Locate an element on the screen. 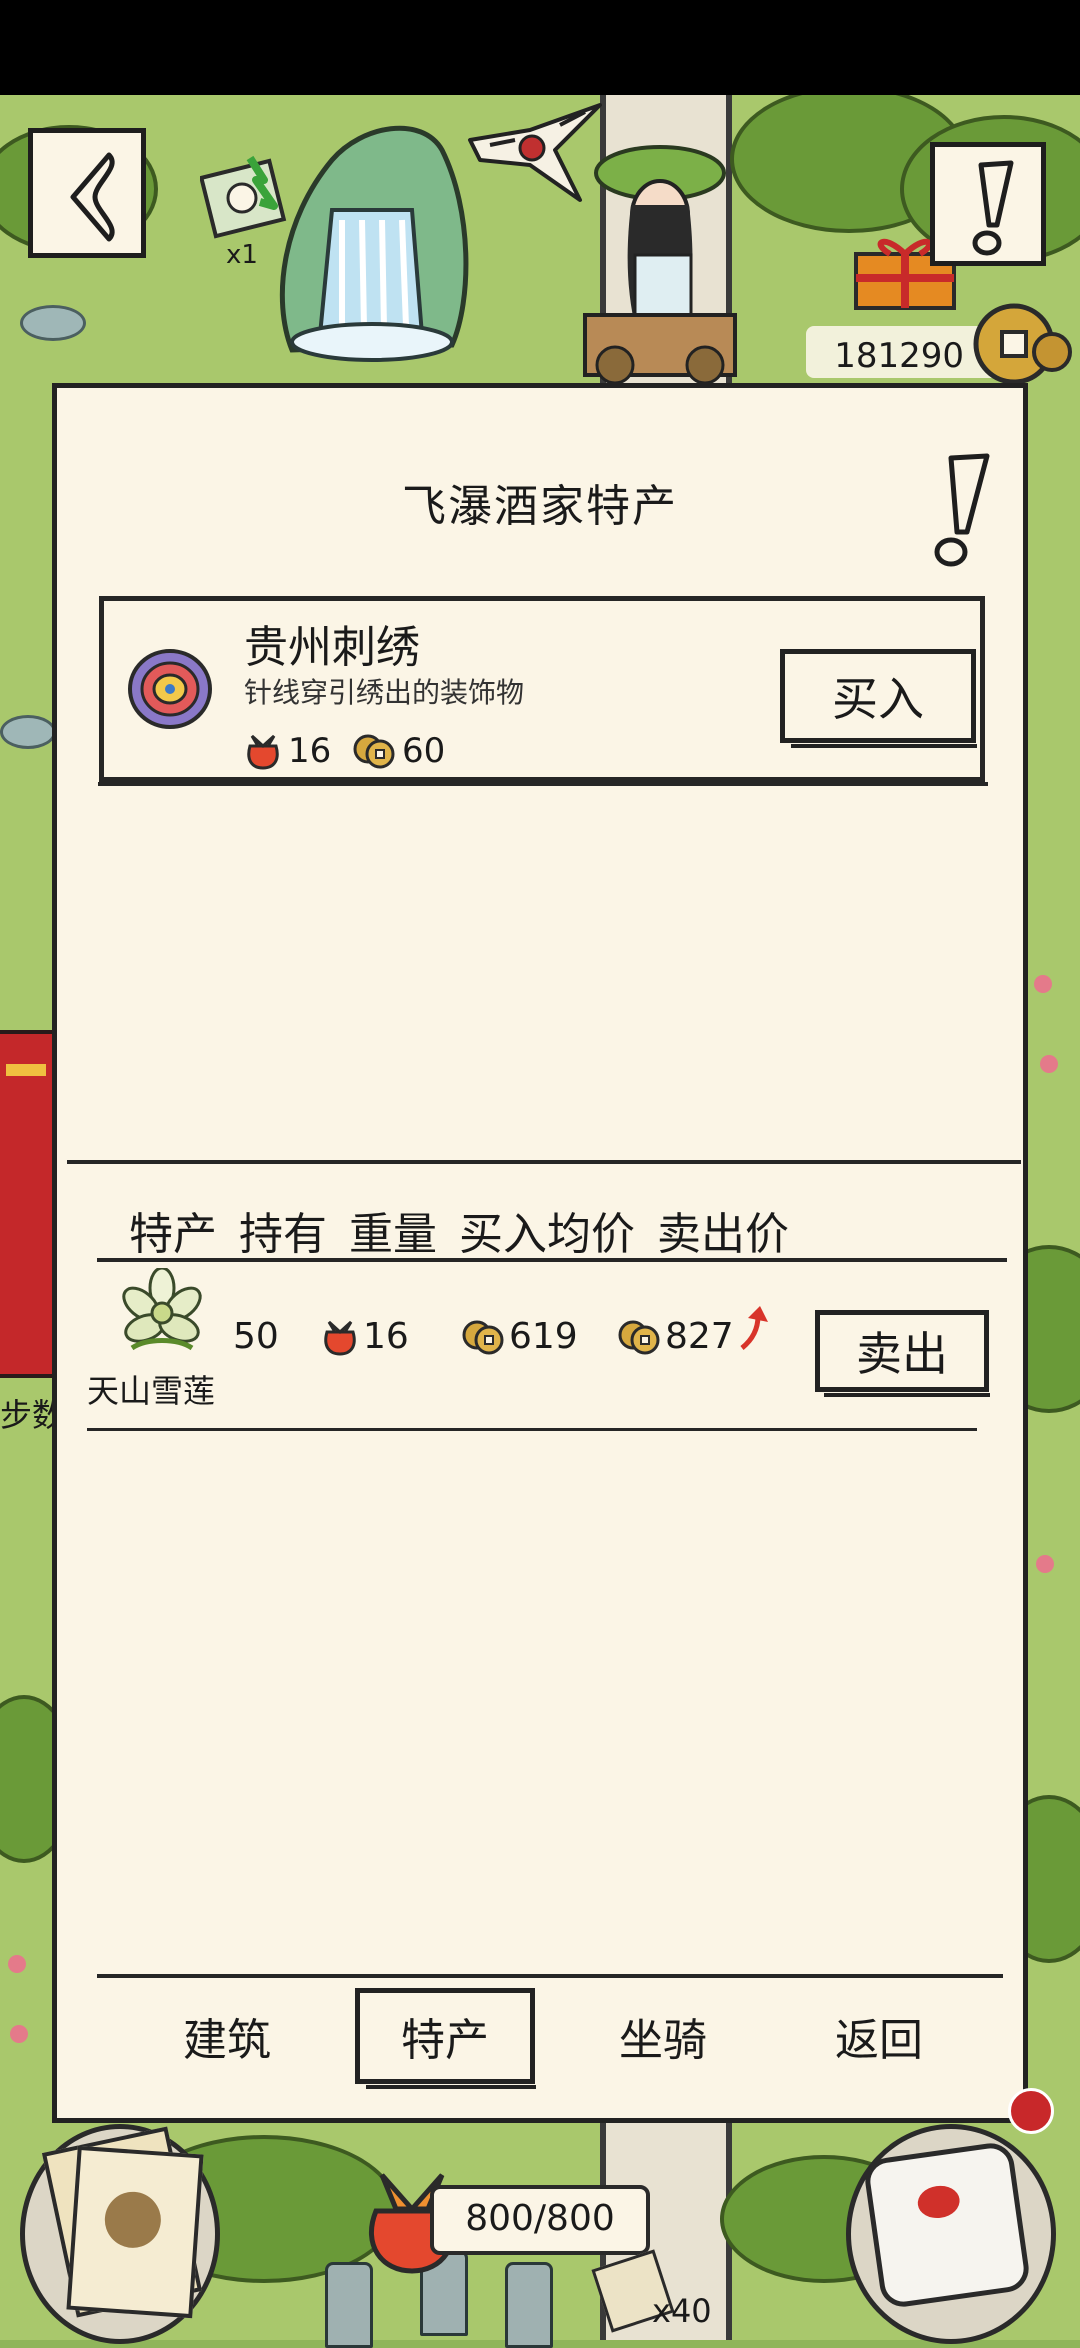 This screenshot has height=2348, width=1080. tab-mounts: 坐骑 is located at coordinates (663, 2036).